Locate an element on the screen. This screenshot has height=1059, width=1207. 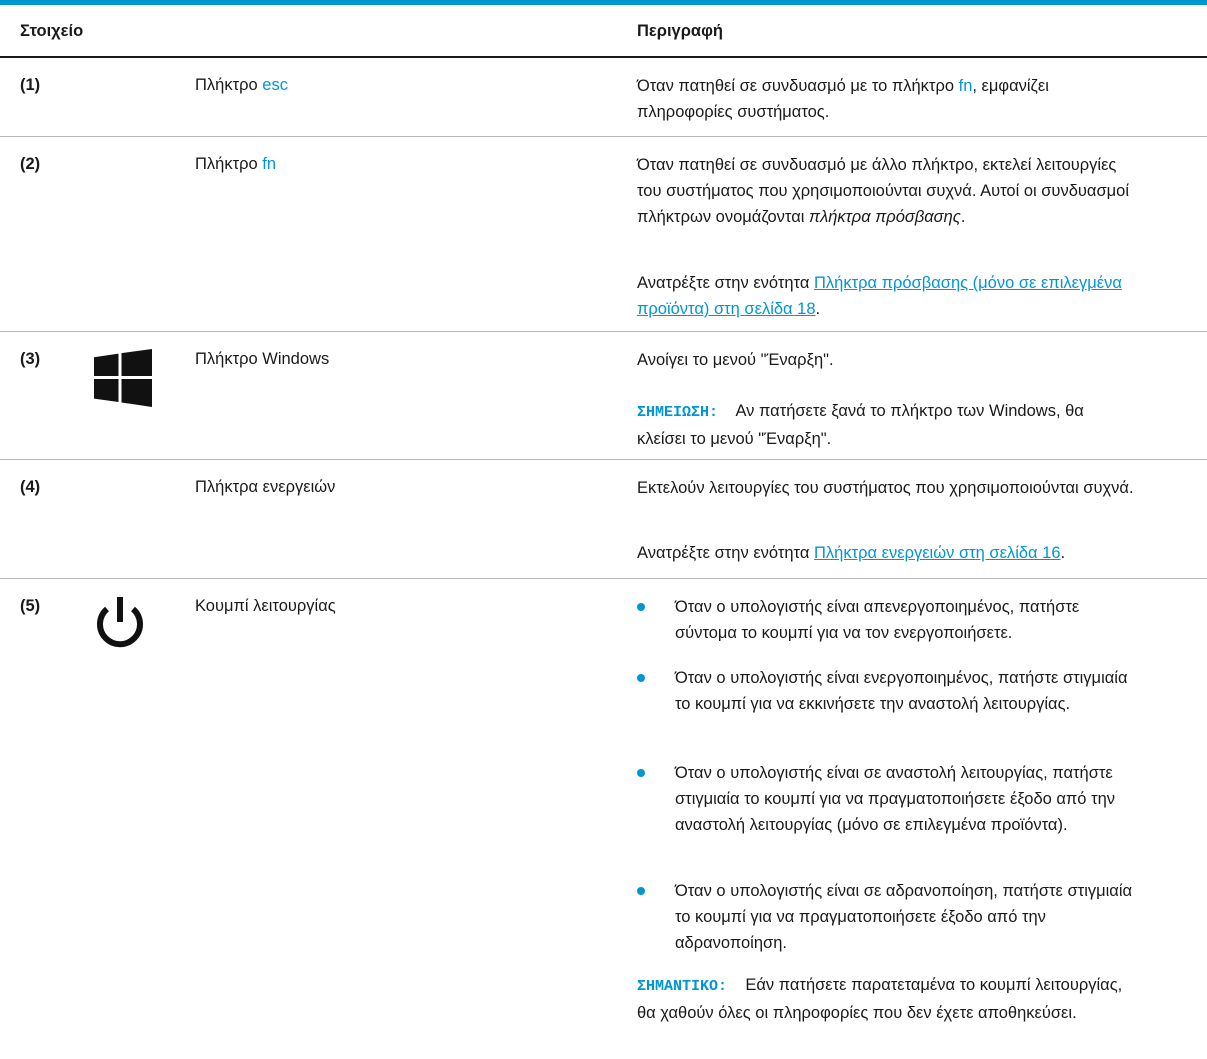
component-name: Πλήκτρο Windows is located at coordinates (262, 359).